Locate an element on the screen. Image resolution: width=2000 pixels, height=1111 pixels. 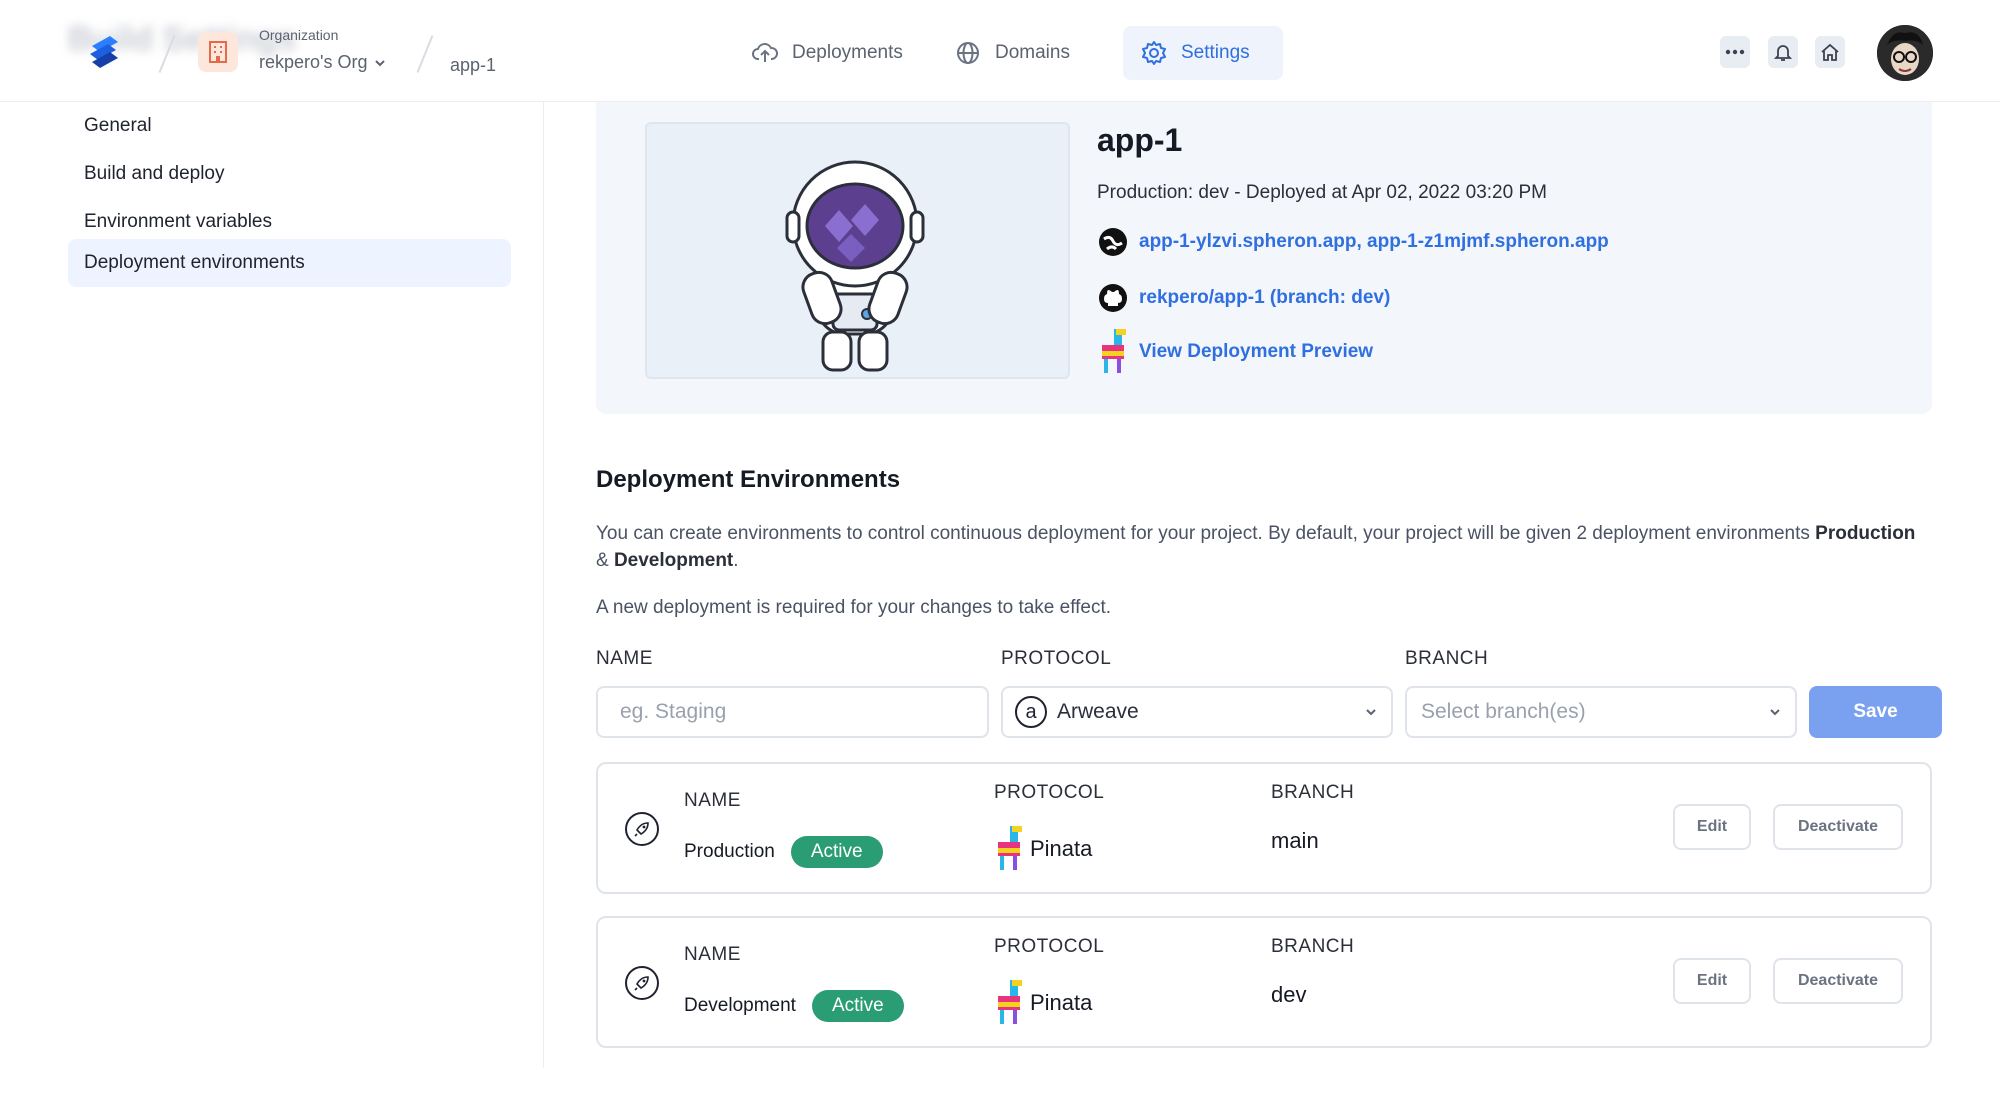
env-branch: dev is located at coordinates (1289, 994).